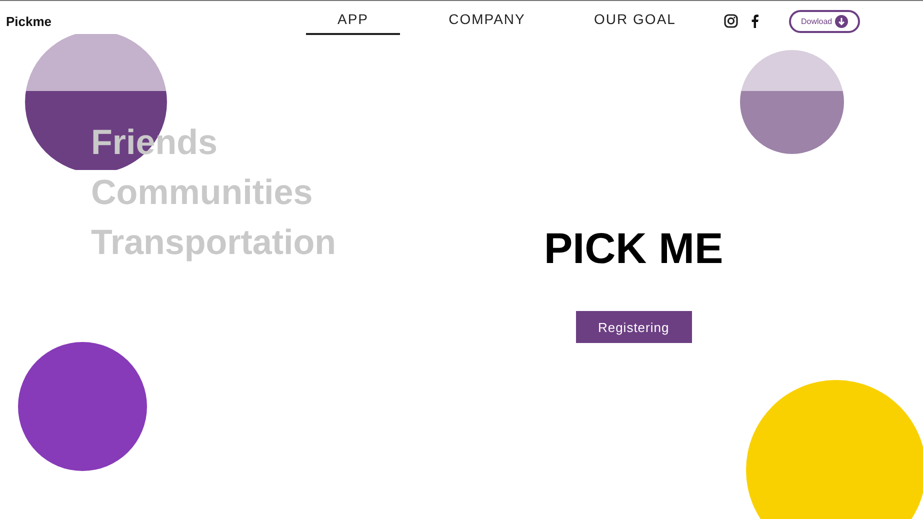 The width and height of the screenshot is (923, 519). I want to click on download-icon, so click(841, 21).